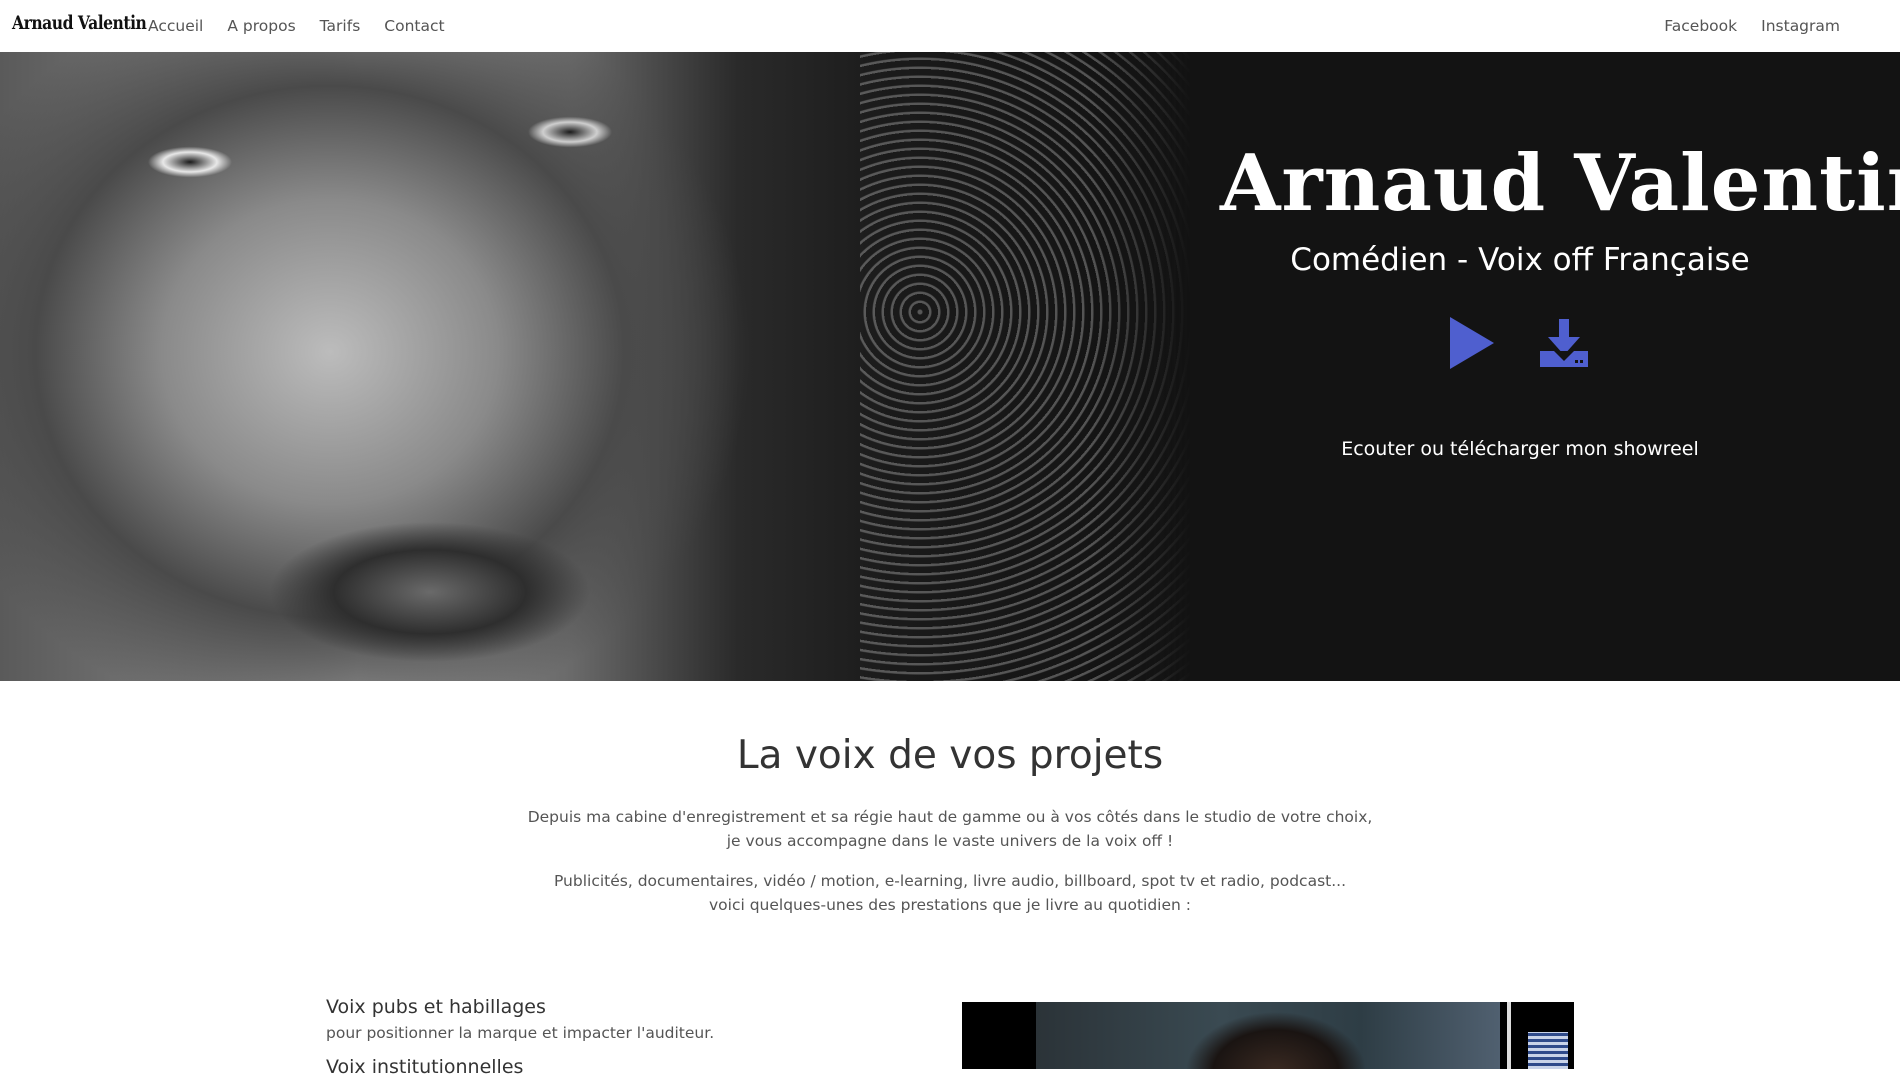 The width and height of the screenshot is (1900, 1078). What do you see at coordinates (1752, 26) in the screenshot?
I see `nav-right: Facebook Instagram` at bounding box center [1752, 26].